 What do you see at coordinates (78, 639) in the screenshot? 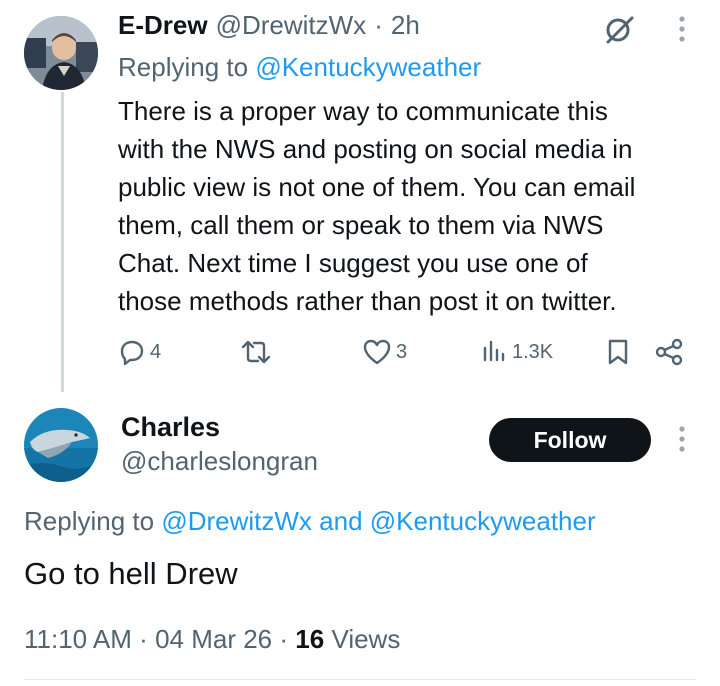
I see `tweet-time: 11:10 AM` at bounding box center [78, 639].